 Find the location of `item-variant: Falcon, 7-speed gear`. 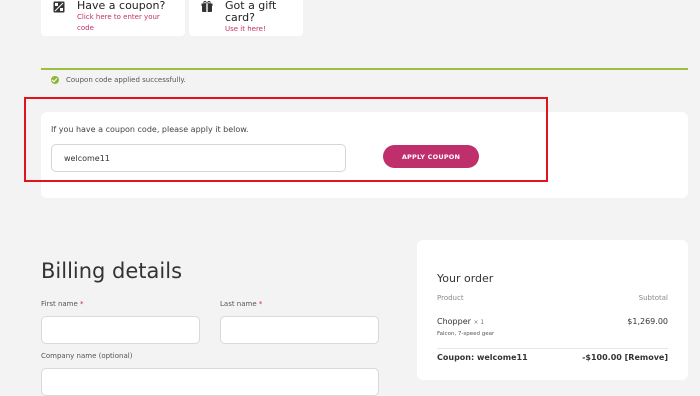

item-variant: Falcon, 7-speed gear is located at coordinates (466, 334).